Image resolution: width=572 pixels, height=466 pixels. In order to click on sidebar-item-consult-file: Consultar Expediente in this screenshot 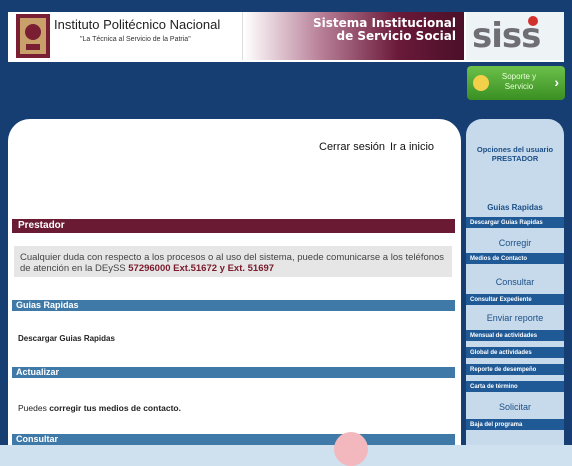, I will do `click(515, 300)`.